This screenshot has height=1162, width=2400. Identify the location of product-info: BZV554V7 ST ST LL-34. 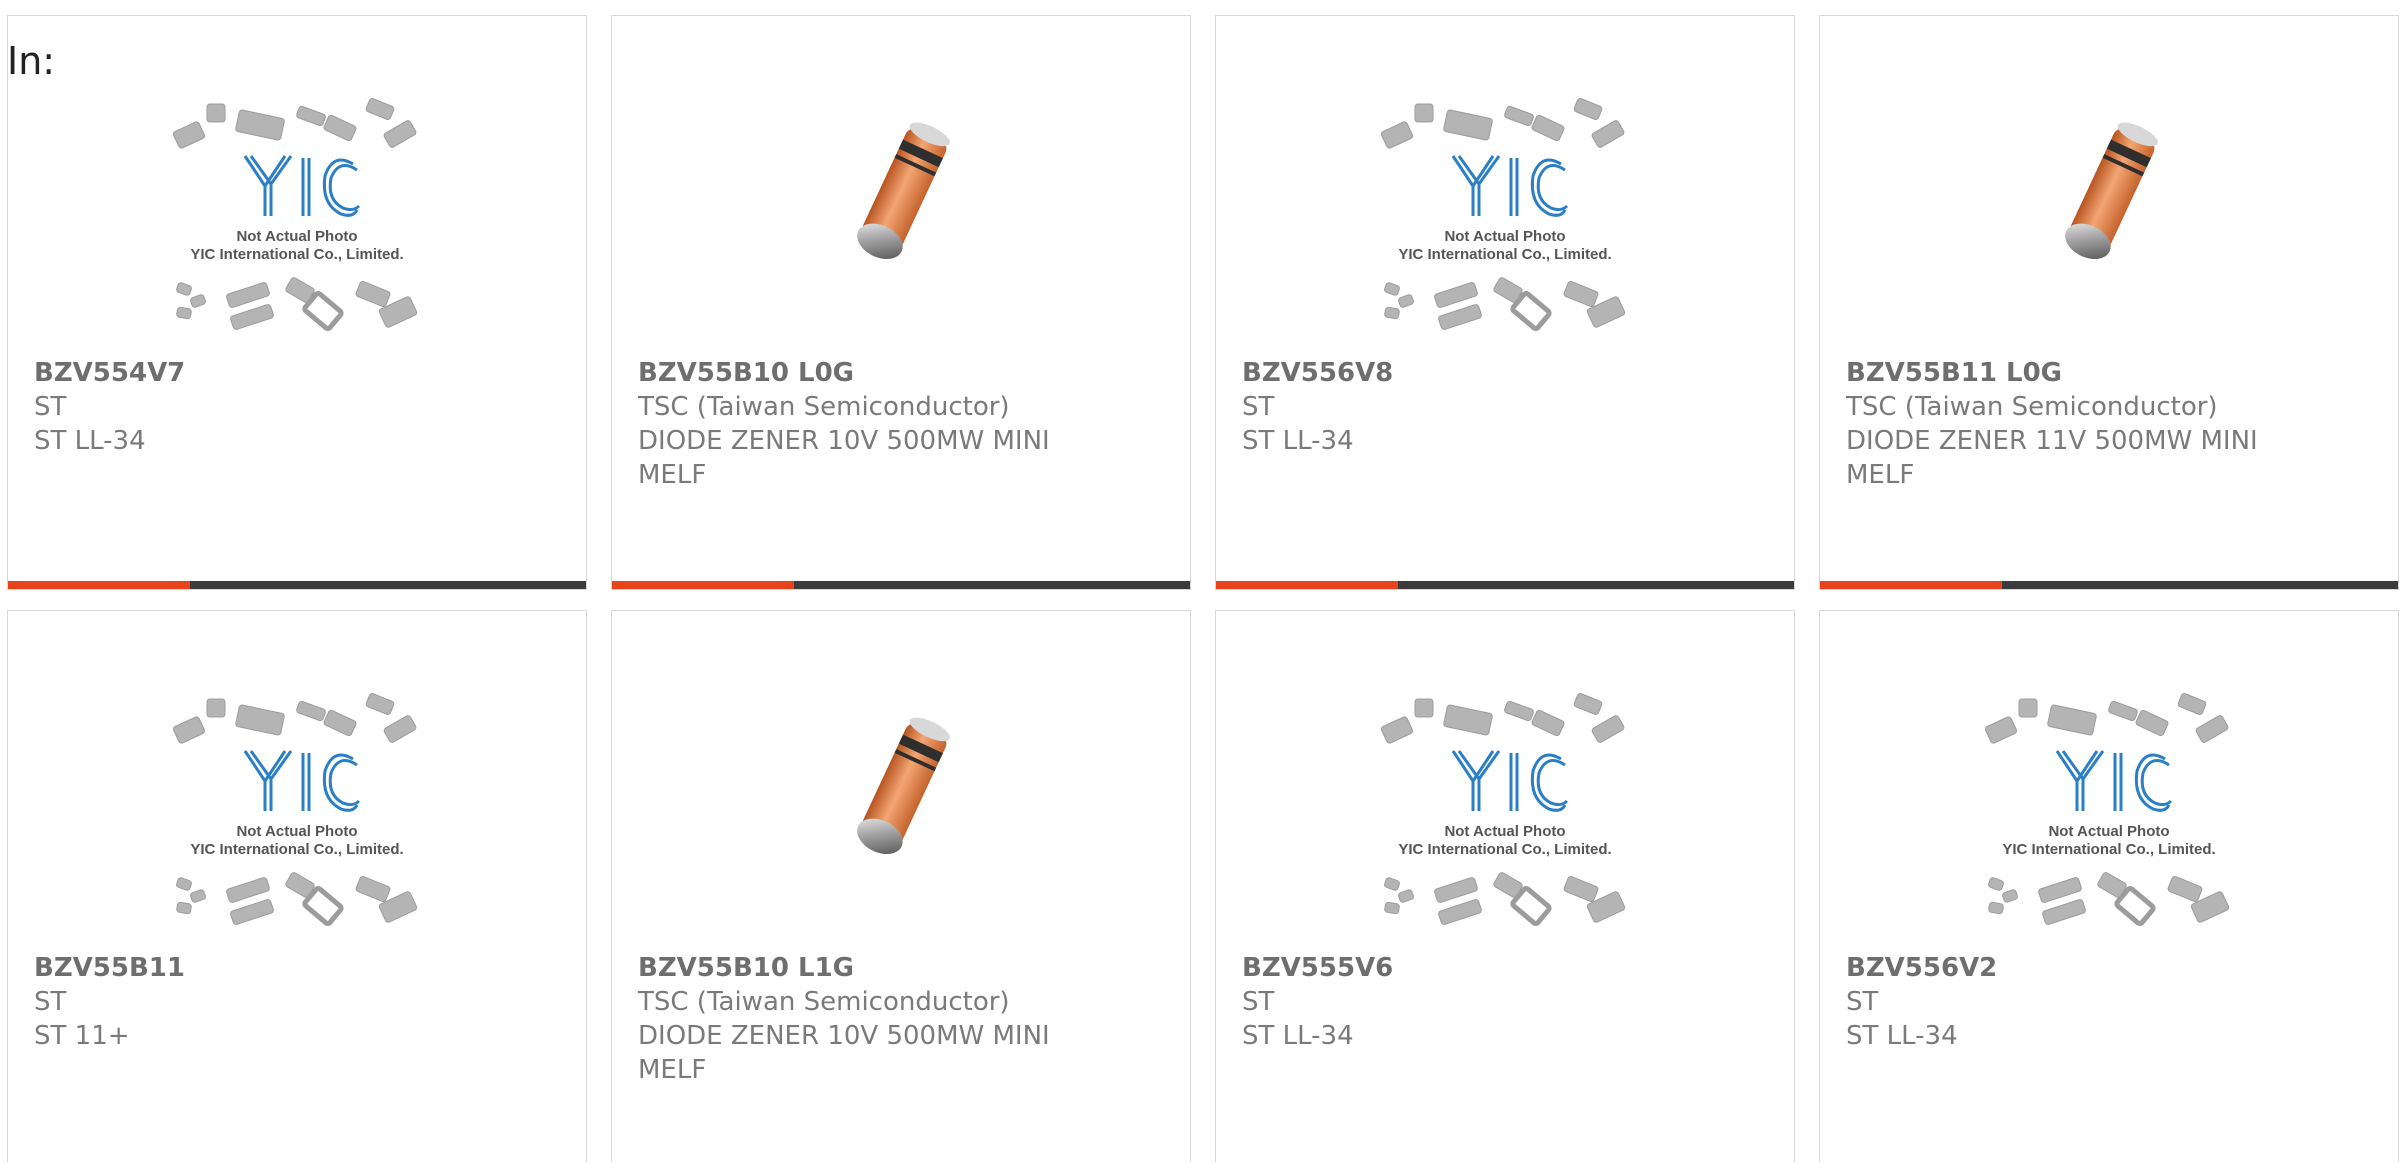
(249, 407).